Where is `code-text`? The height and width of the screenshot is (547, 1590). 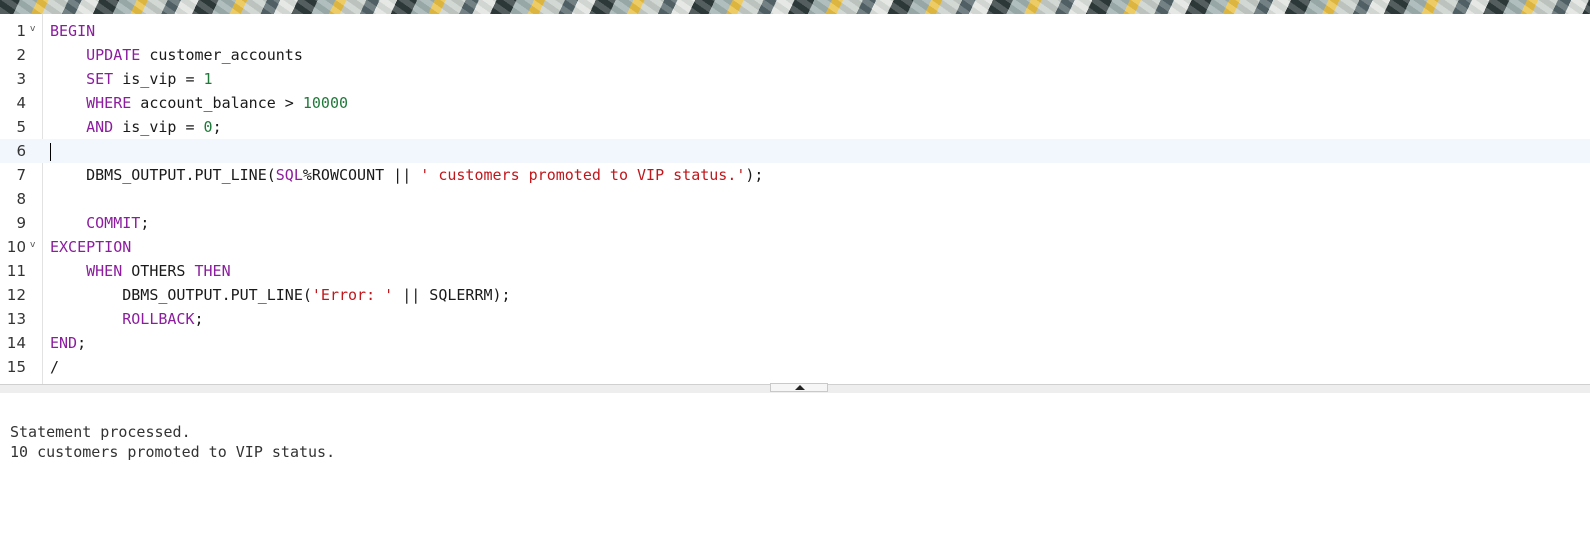 code-text is located at coordinates (50, 151).